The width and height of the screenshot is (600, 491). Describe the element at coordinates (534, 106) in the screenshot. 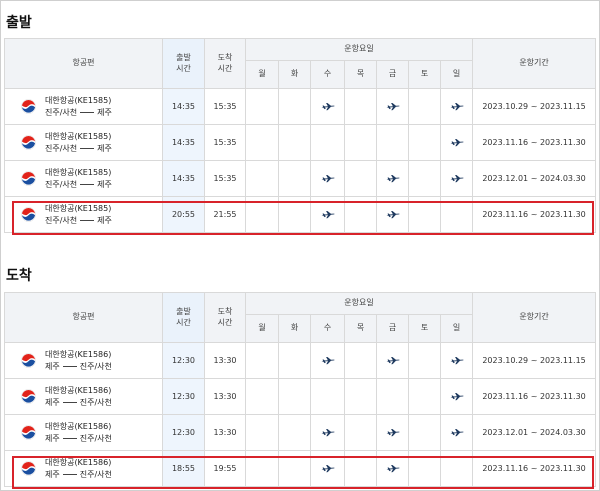

I see `operating-period: 2023.10.29 ~ 2023.11.15` at that location.